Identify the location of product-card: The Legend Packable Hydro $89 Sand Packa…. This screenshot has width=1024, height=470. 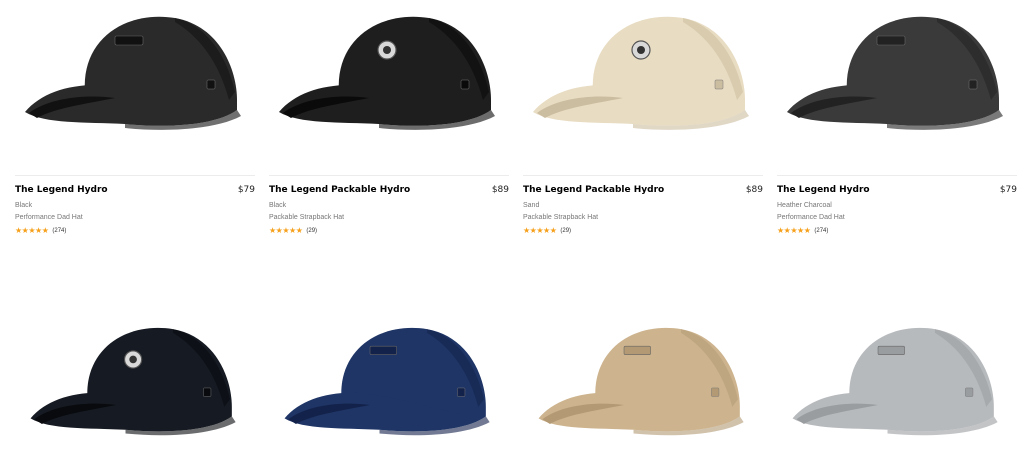
(643, 117).